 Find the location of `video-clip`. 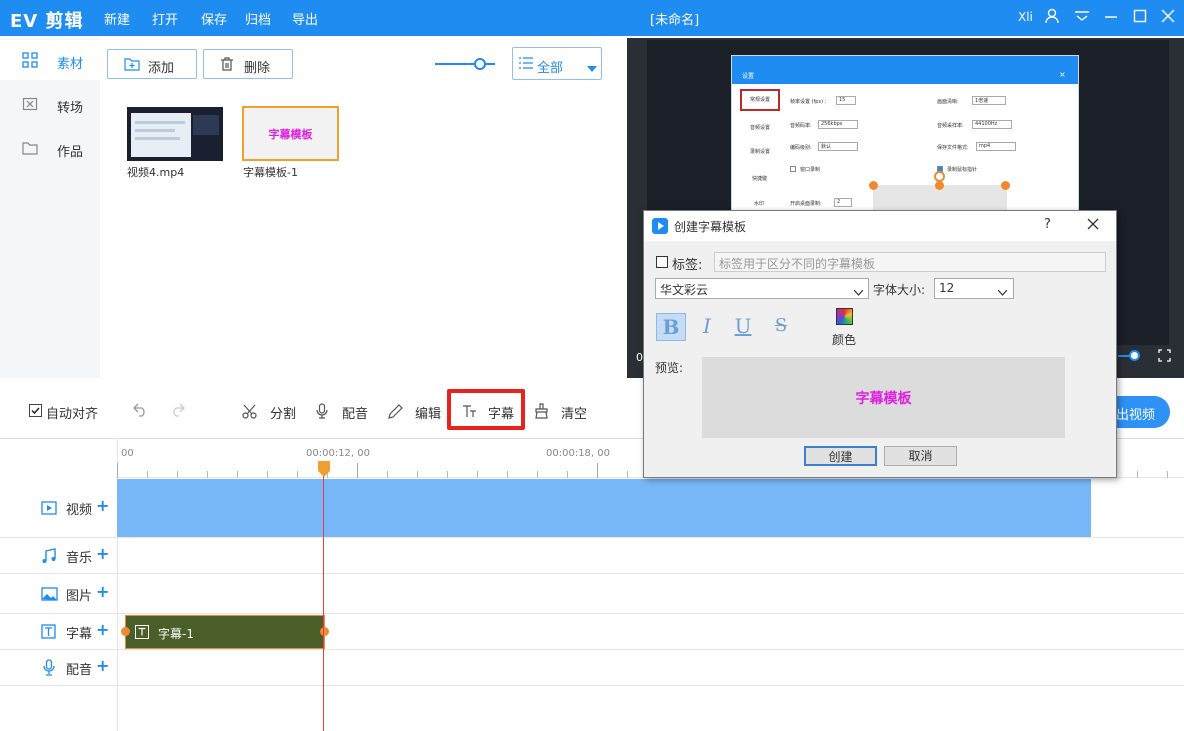

video-clip is located at coordinates (604, 508).